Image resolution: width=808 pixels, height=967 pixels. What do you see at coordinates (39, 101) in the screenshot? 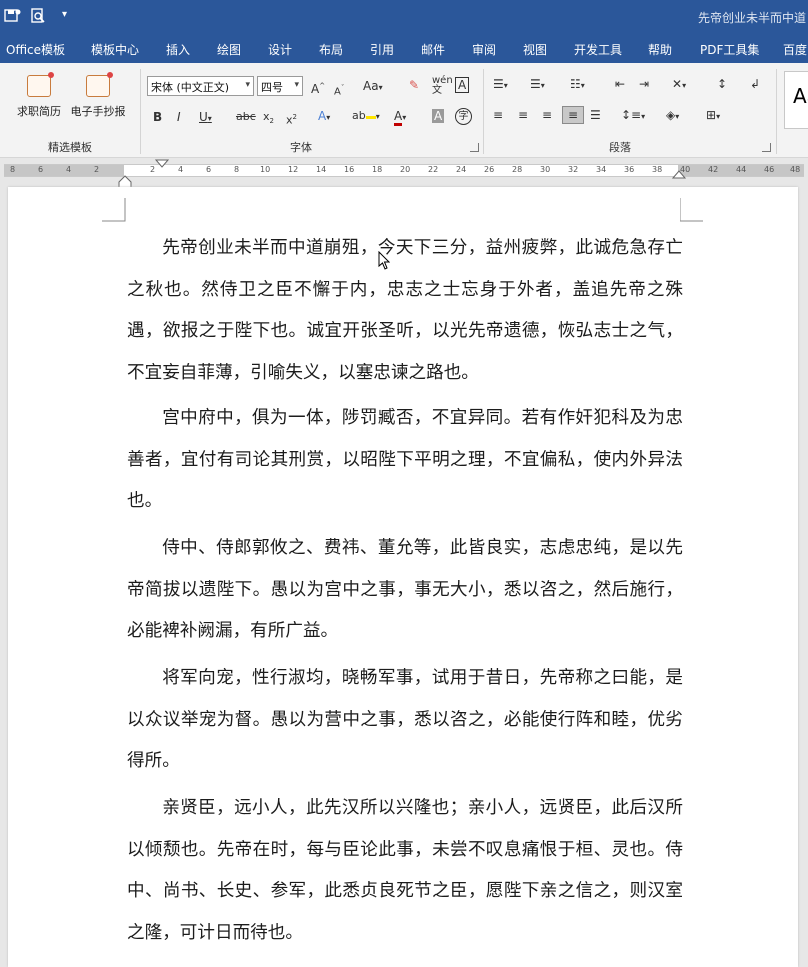
I see `resume-template-button: 求职简历` at bounding box center [39, 101].